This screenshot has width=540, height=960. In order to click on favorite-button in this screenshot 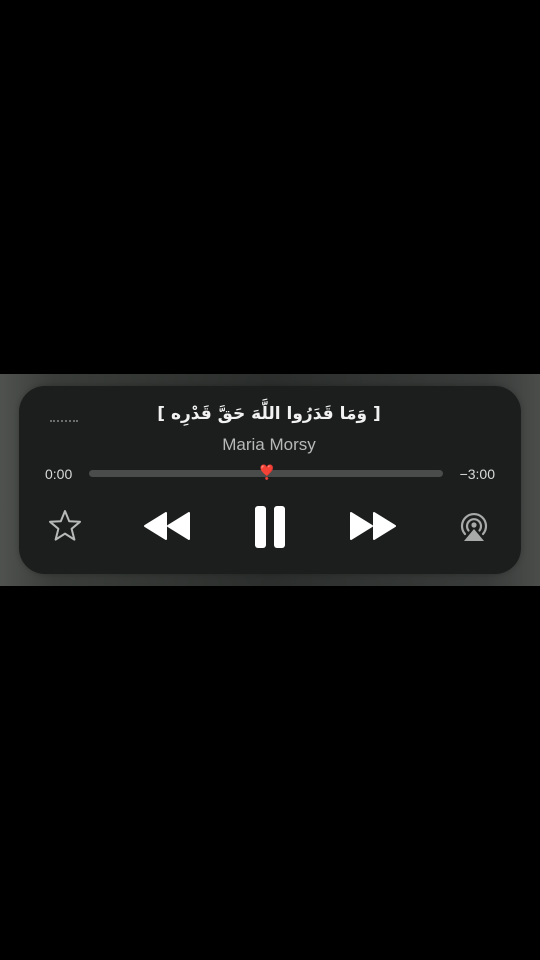, I will do `click(65, 526)`.